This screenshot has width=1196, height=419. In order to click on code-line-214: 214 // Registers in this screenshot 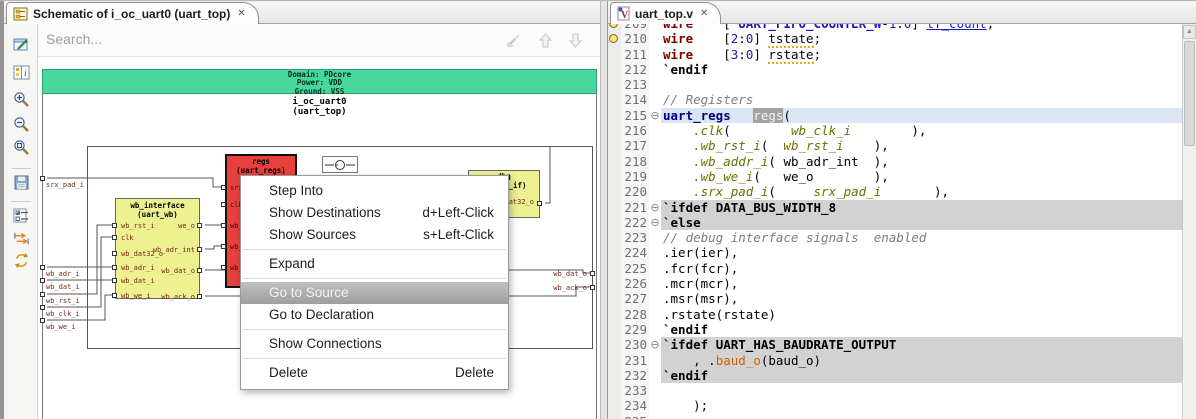, I will do `click(895, 100)`.